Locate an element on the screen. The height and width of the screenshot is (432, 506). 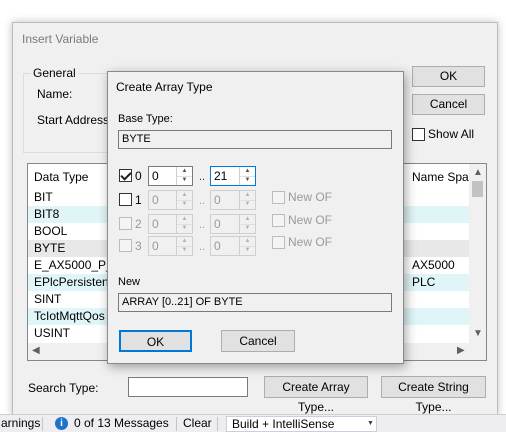
dialog-cancel-button: Cancel is located at coordinates (258, 341).